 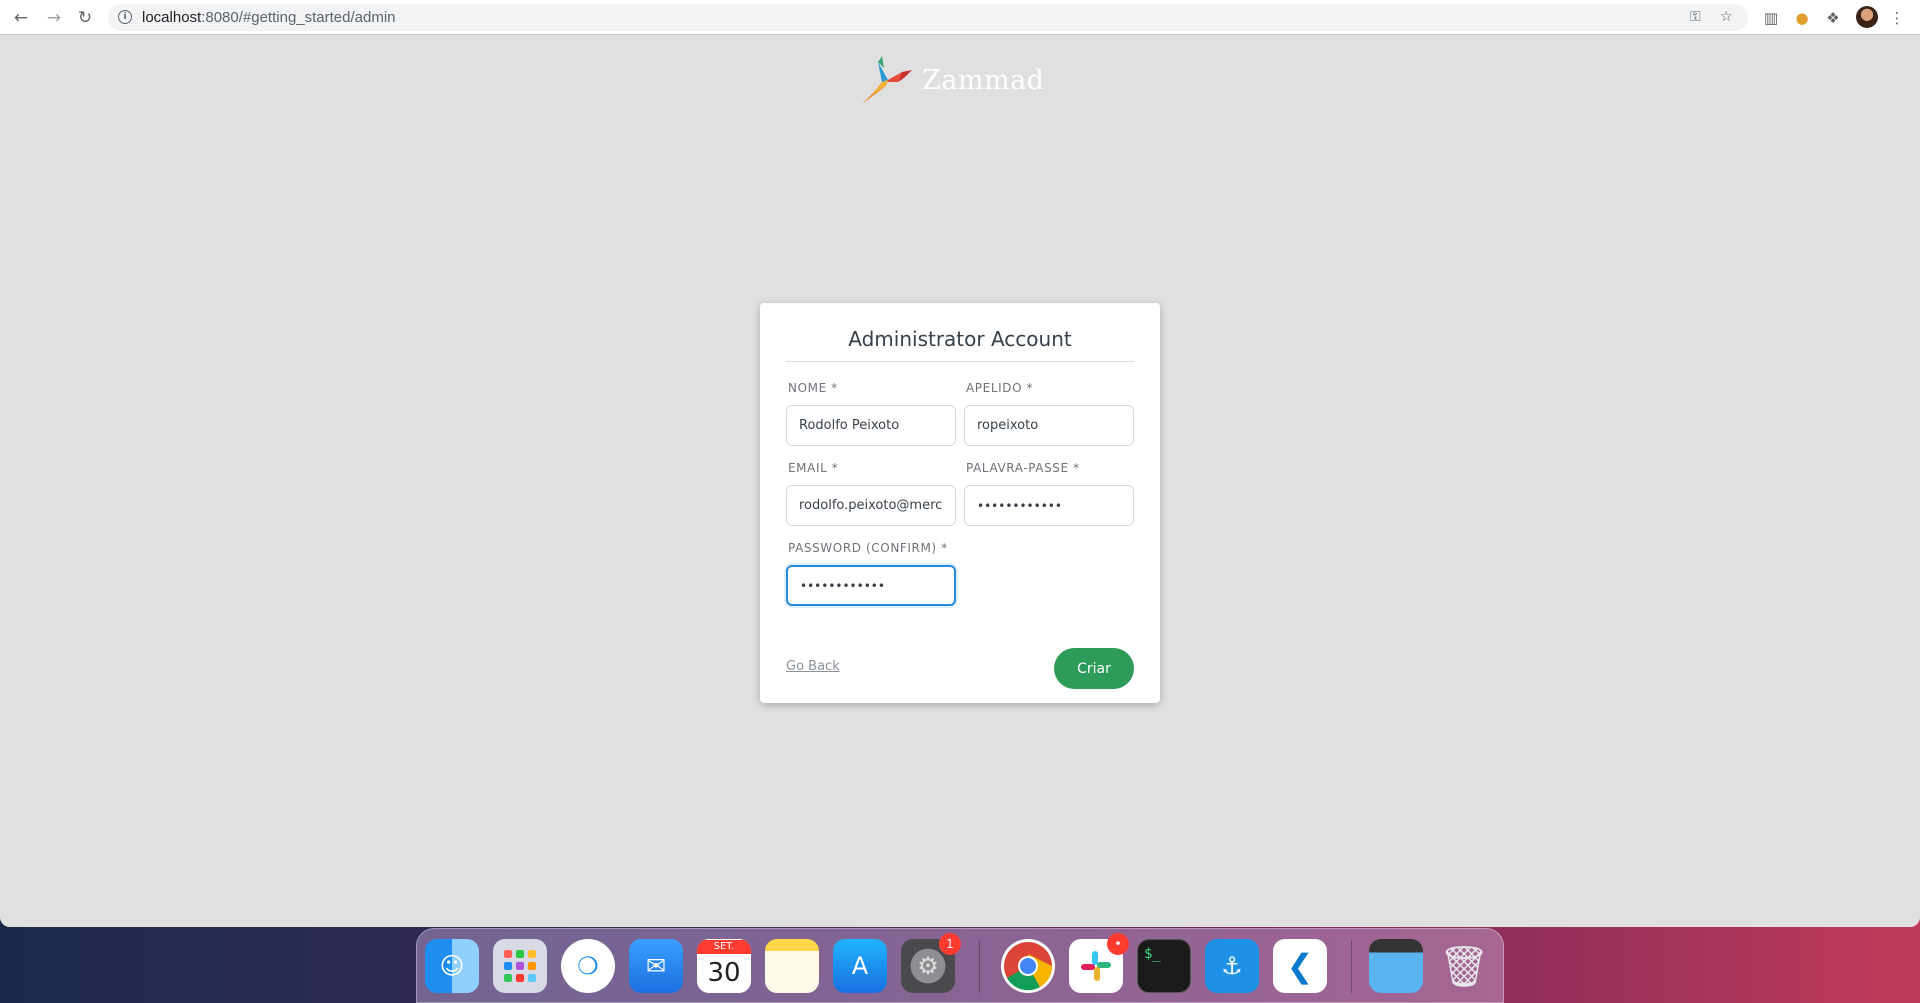 What do you see at coordinates (452, 966) in the screenshot?
I see `finder-icon: ☺` at bounding box center [452, 966].